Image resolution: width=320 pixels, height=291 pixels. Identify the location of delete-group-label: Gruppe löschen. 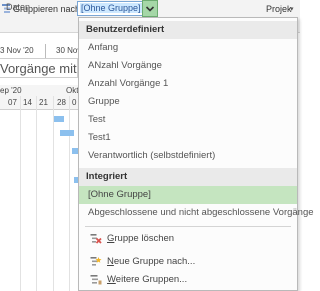
(141, 238).